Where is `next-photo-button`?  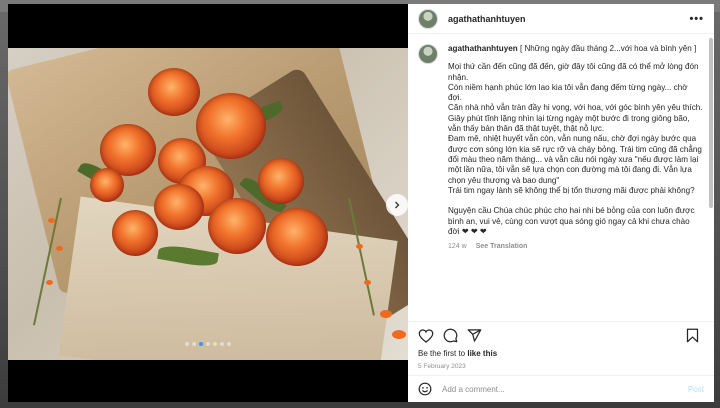
next-photo-button is located at coordinates (397, 205).